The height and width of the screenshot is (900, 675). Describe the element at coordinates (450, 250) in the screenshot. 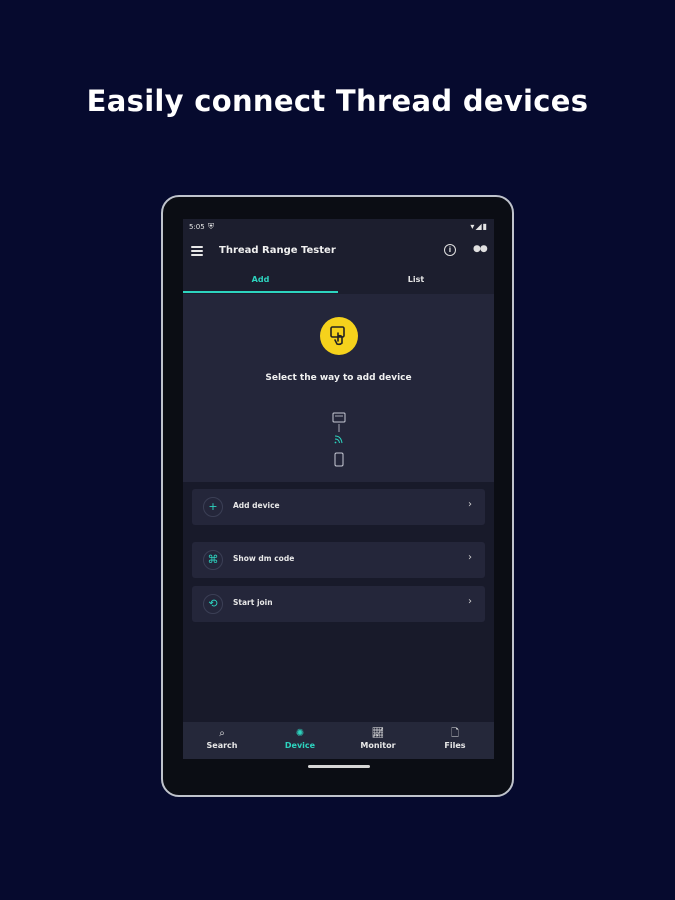

I see `info-icon: i` at that location.